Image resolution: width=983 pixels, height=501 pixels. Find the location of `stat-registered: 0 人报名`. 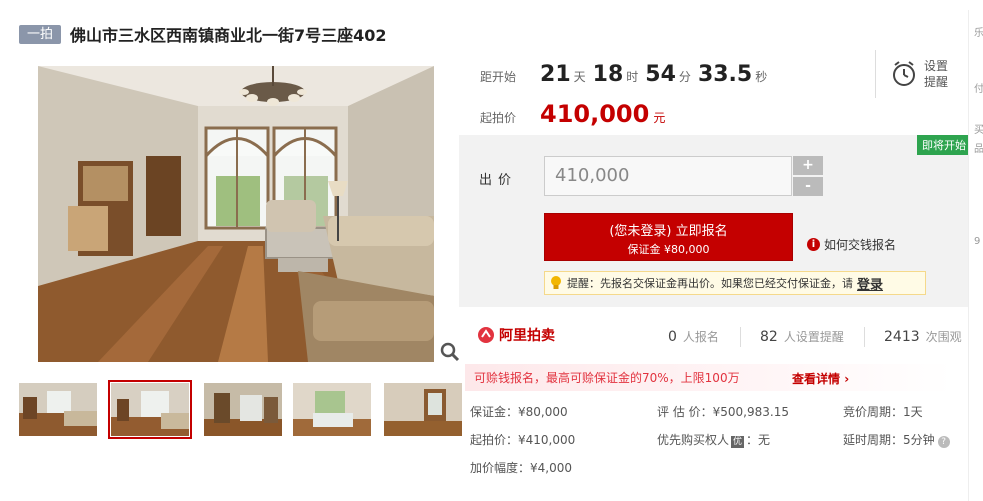

stat-registered: 0 人报名 is located at coordinates (693, 336).